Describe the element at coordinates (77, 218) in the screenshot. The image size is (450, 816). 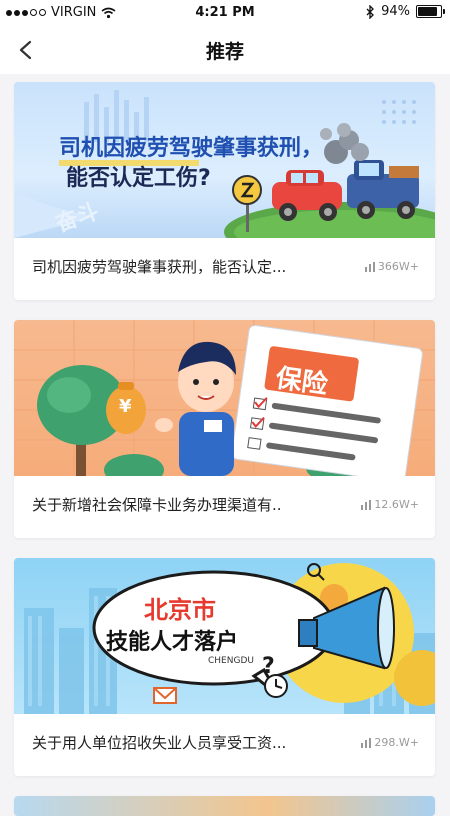
I see `svg-text: 奋斗` at that location.